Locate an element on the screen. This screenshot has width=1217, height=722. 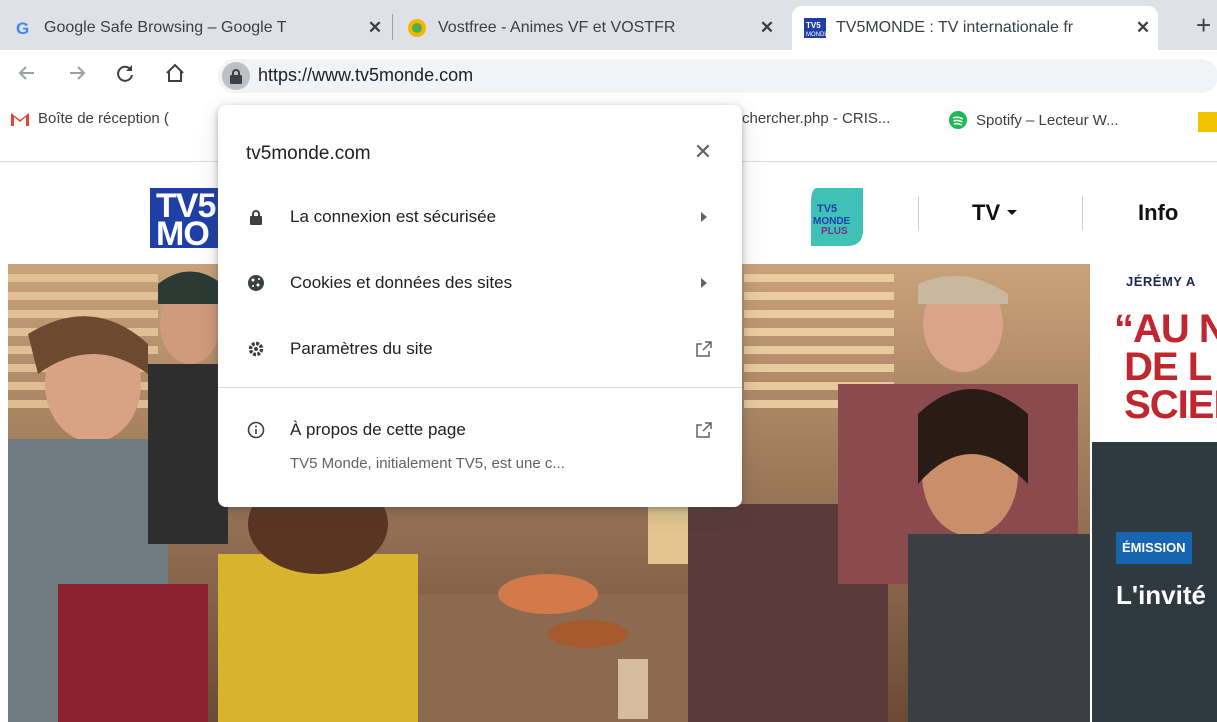
card-badge: ÉMISSION is located at coordinates (1154, 548).